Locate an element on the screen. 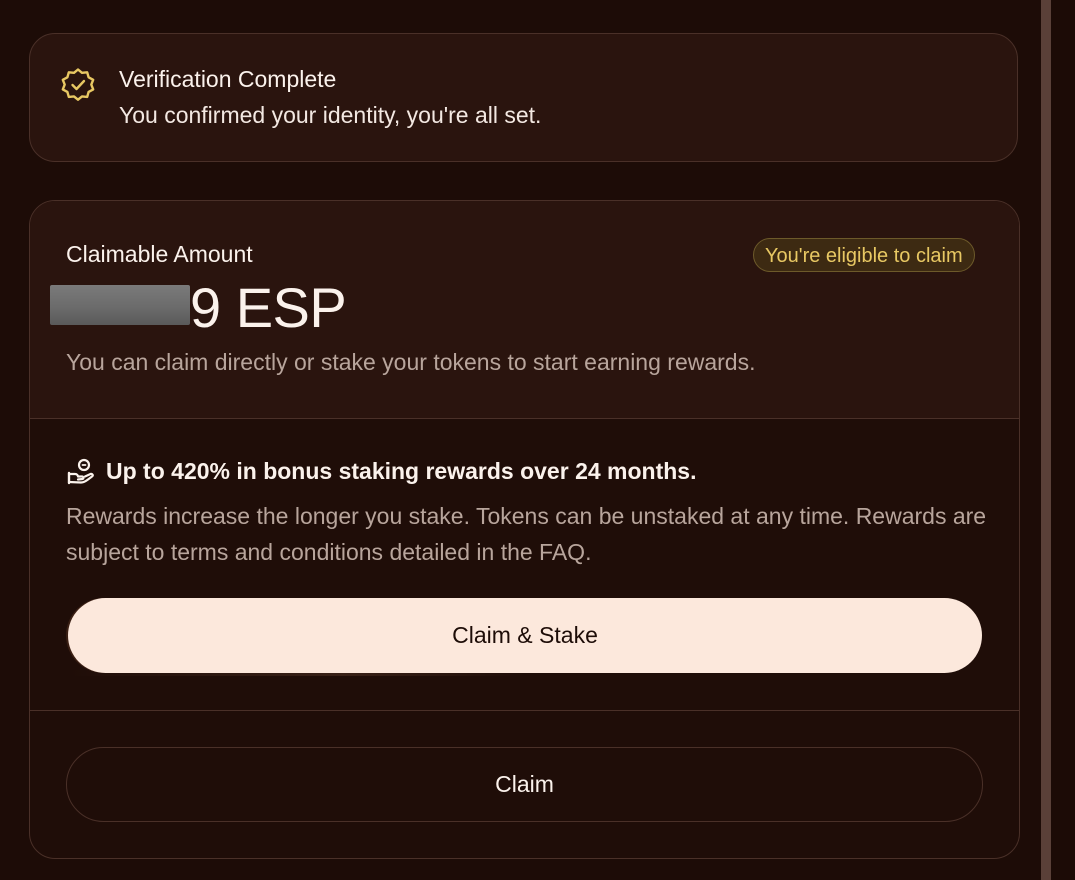 The image size is (1075, 880). amount-visible-text: 9 ESP is located at coordinates (268, 307).